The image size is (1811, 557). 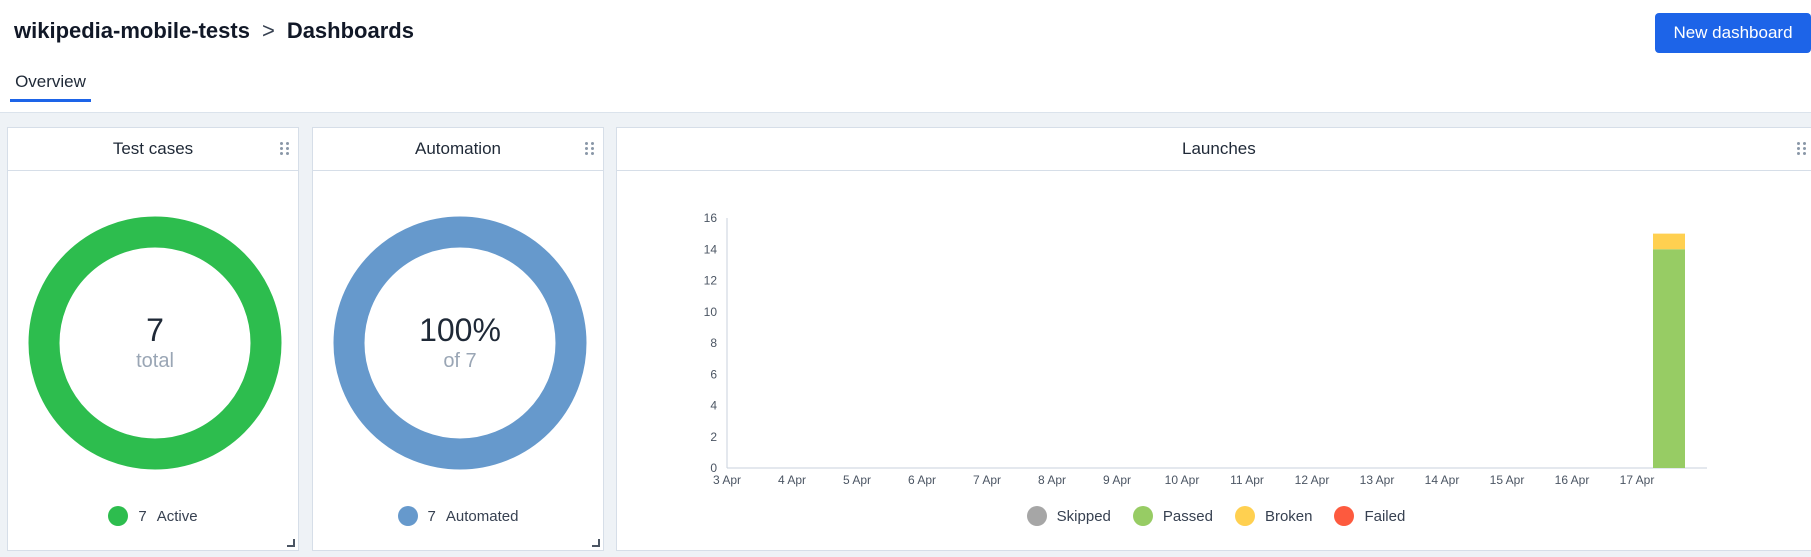 I want to click on y-tick-label: 2, so click(x=713, y=437).